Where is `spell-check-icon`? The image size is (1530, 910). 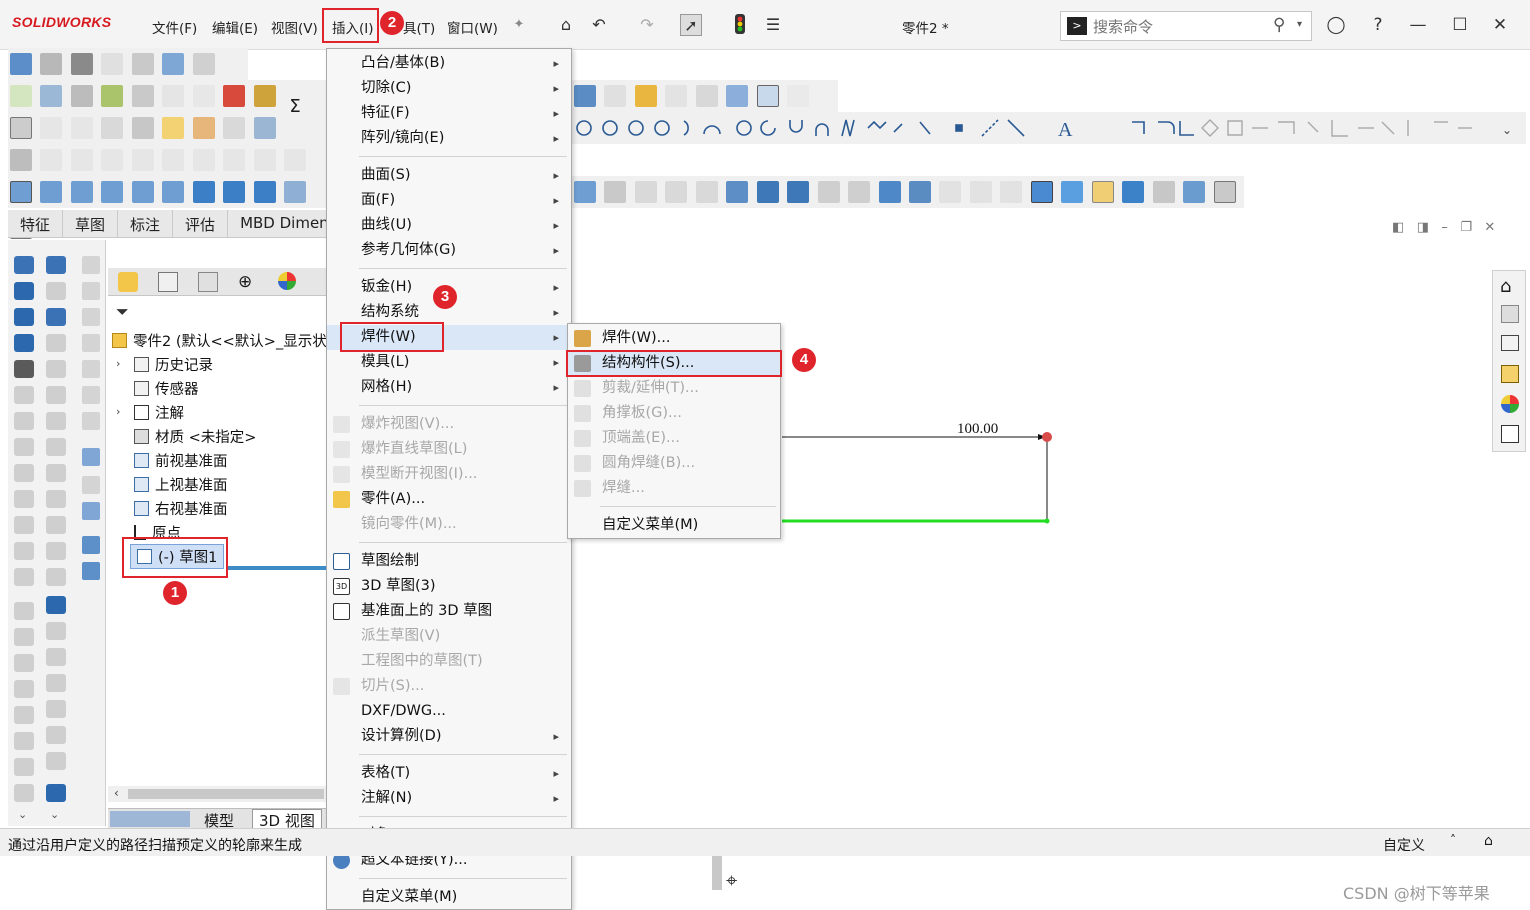 spell-check-icon is located at coordinates (21, 96).